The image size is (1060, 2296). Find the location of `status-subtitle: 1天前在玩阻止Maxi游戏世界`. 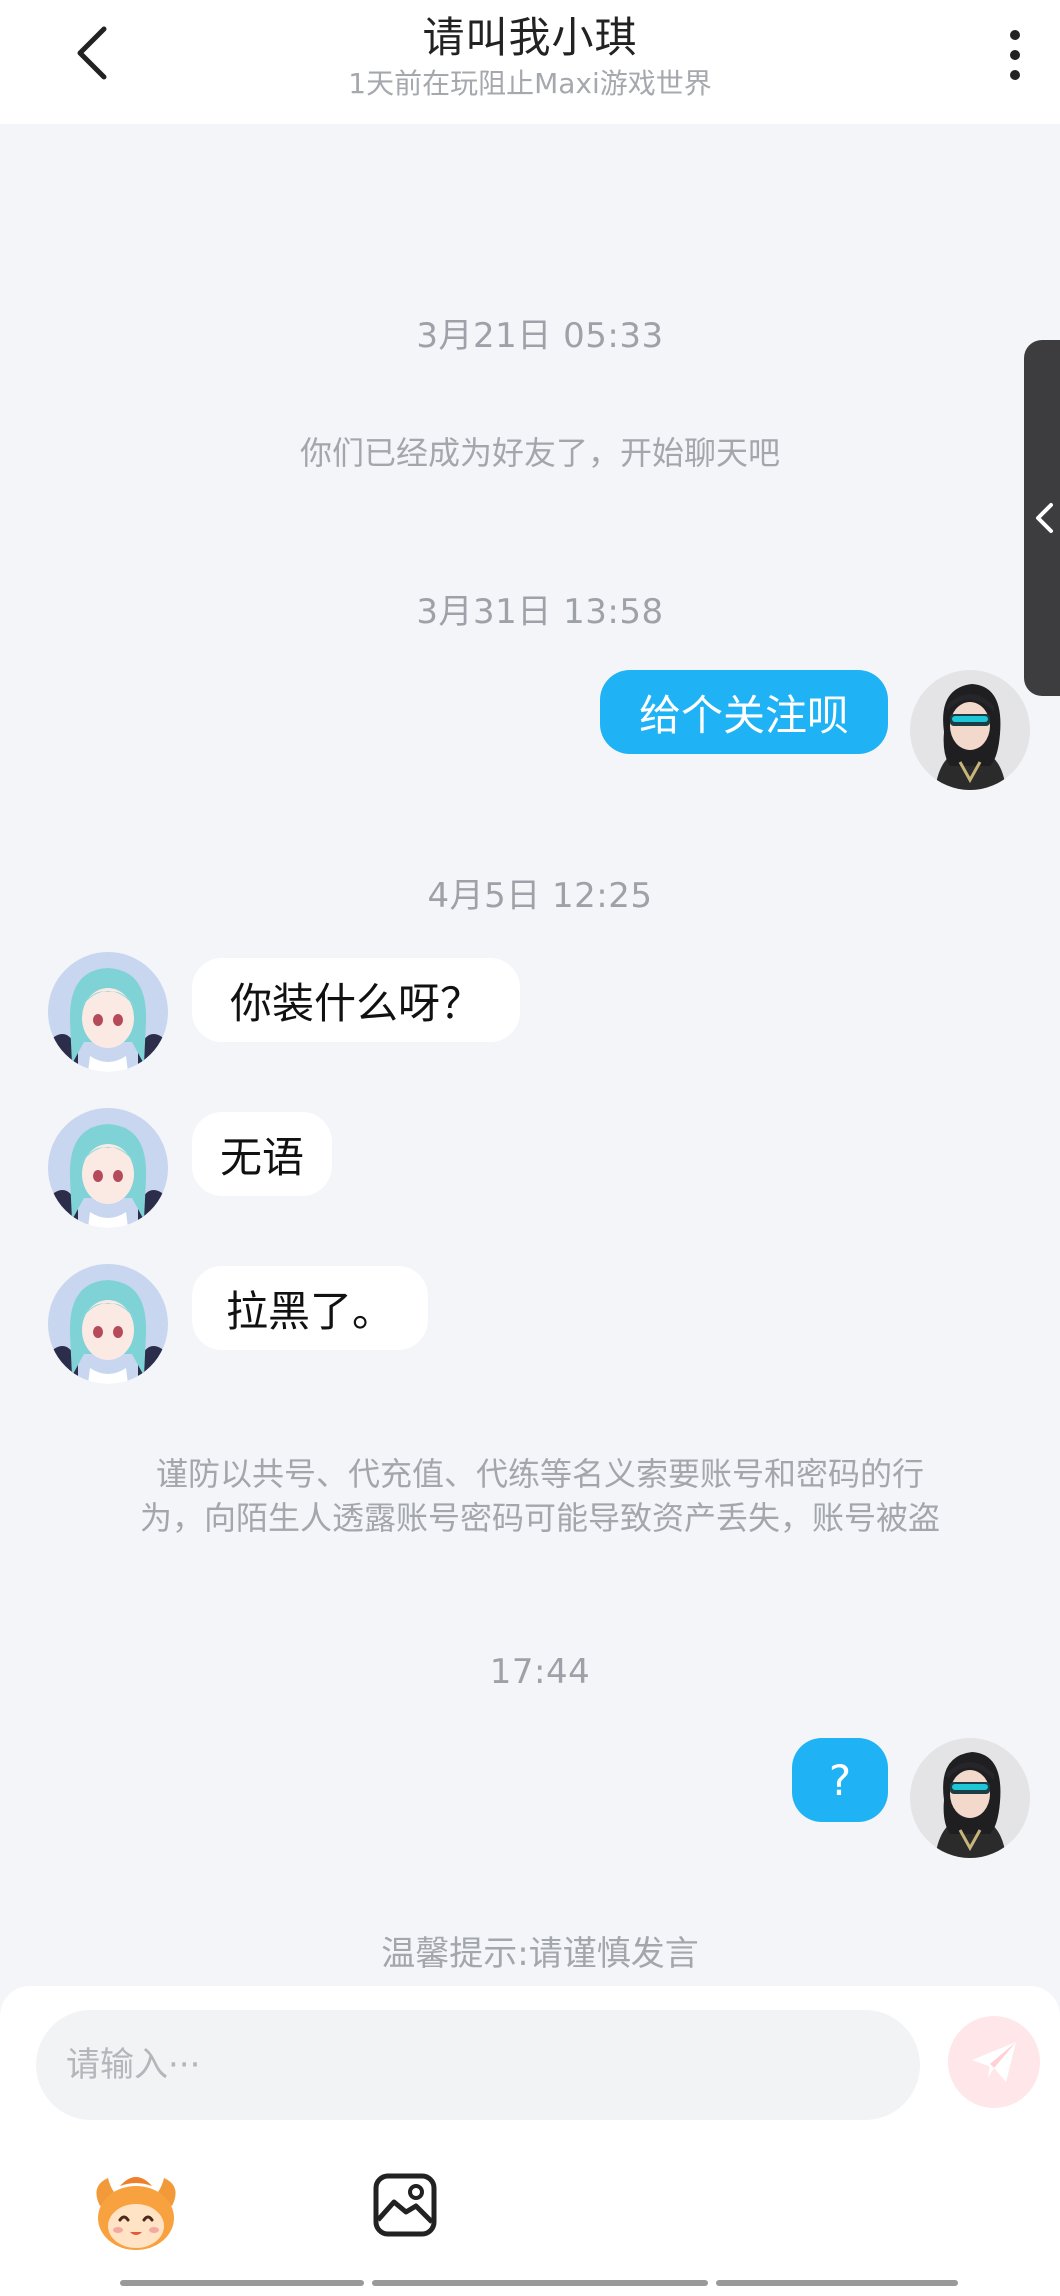

status-subtitle: 1天前在玩阻止Maxi游戏世界 is located at coordinates (530, 83).